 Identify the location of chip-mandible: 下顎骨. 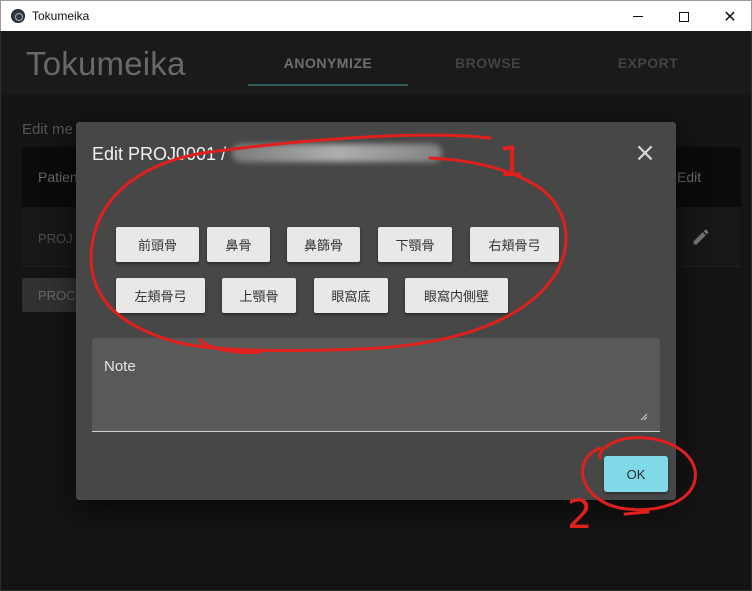
(415, 244).